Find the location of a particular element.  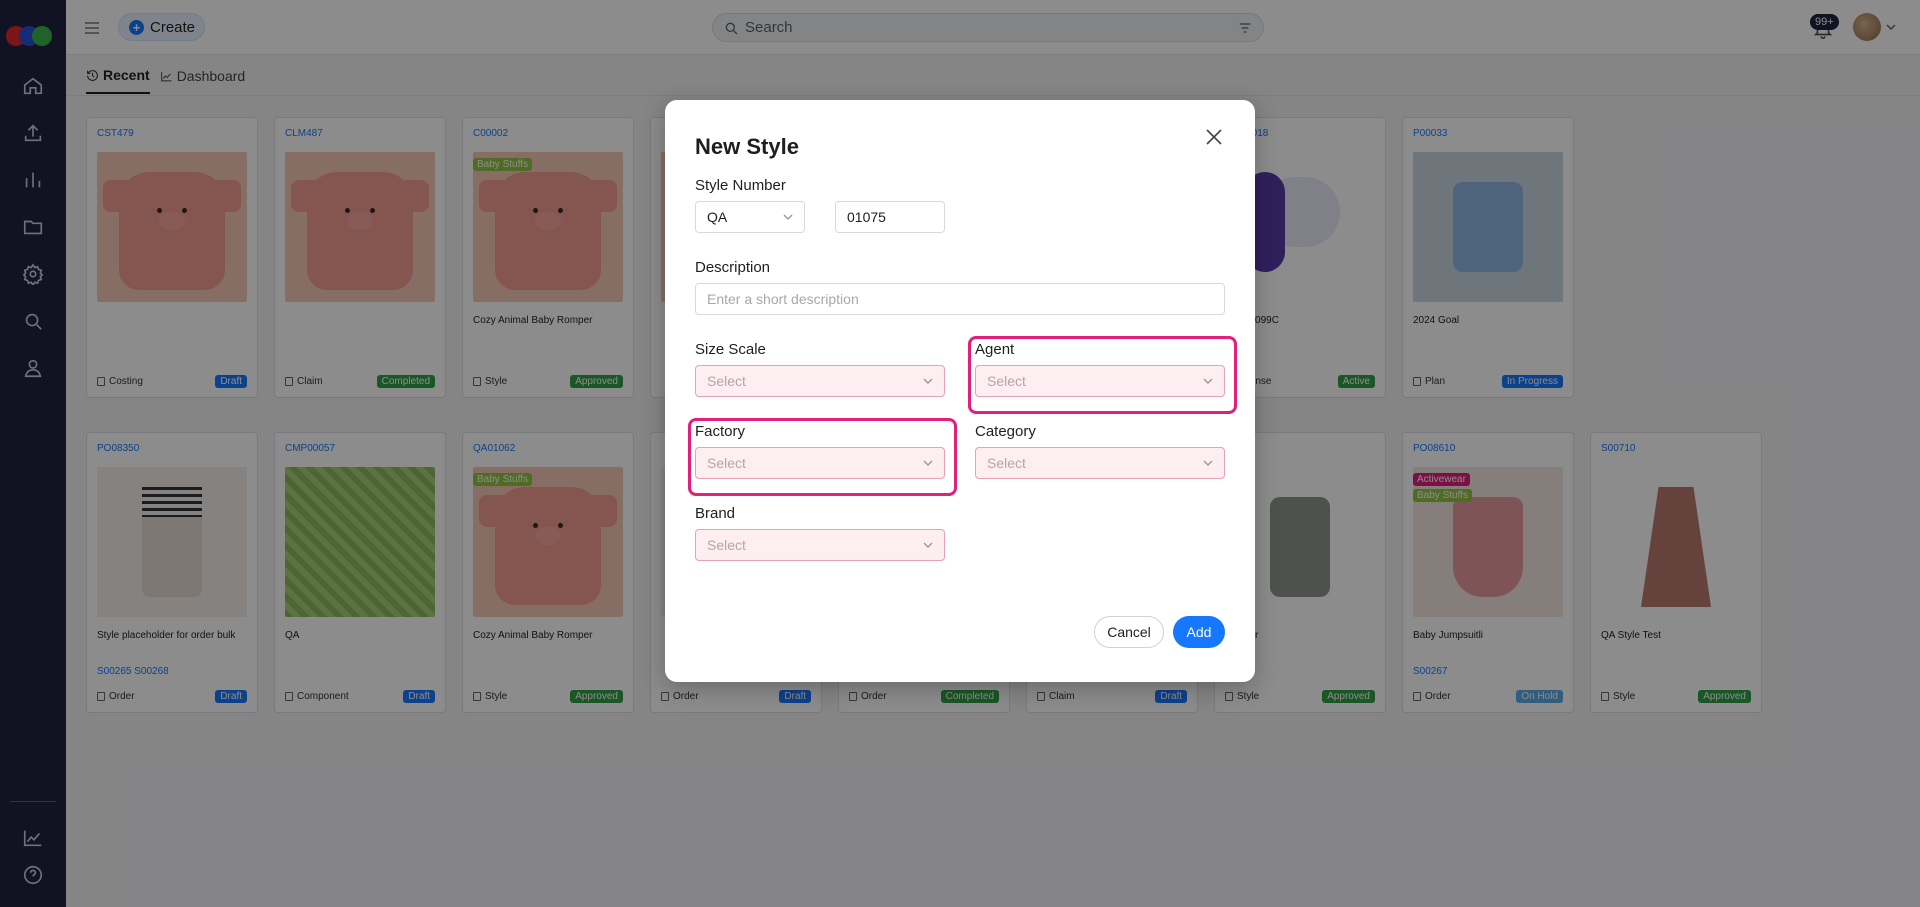

description-label: Description is located at coordinates (733, 267).